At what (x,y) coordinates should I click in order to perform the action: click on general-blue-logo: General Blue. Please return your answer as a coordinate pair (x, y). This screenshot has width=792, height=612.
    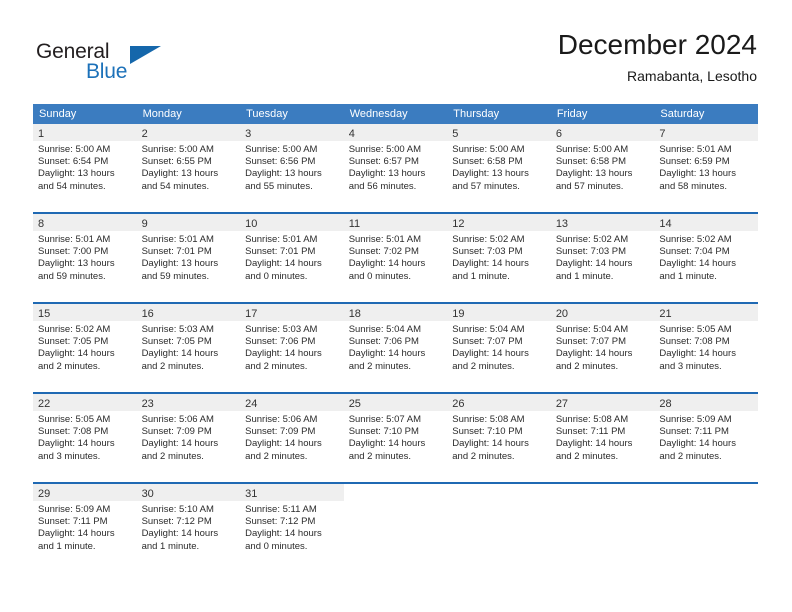
    Looking at the image, I should click on (126, 64).